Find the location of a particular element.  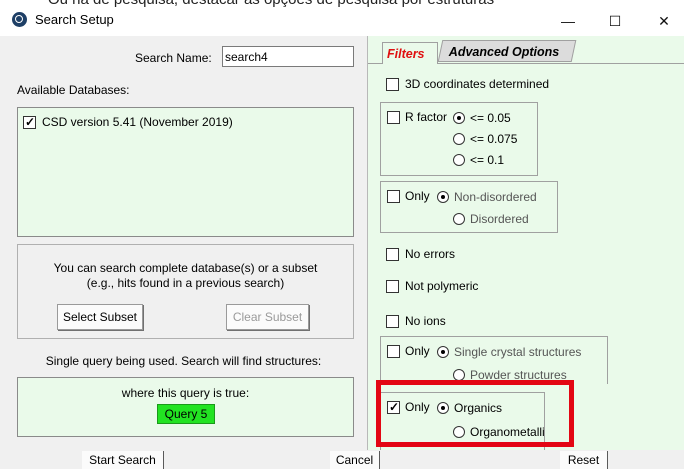

database-checkbox is located at coordinates (29, 122).